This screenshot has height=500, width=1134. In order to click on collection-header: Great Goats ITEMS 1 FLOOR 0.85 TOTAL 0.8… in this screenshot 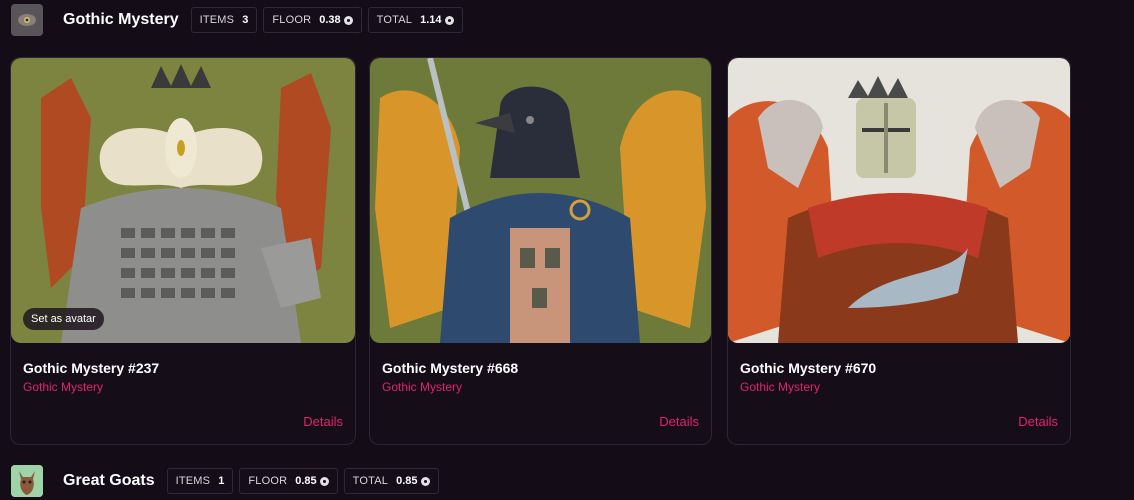, I will do `click(222, 481)`.